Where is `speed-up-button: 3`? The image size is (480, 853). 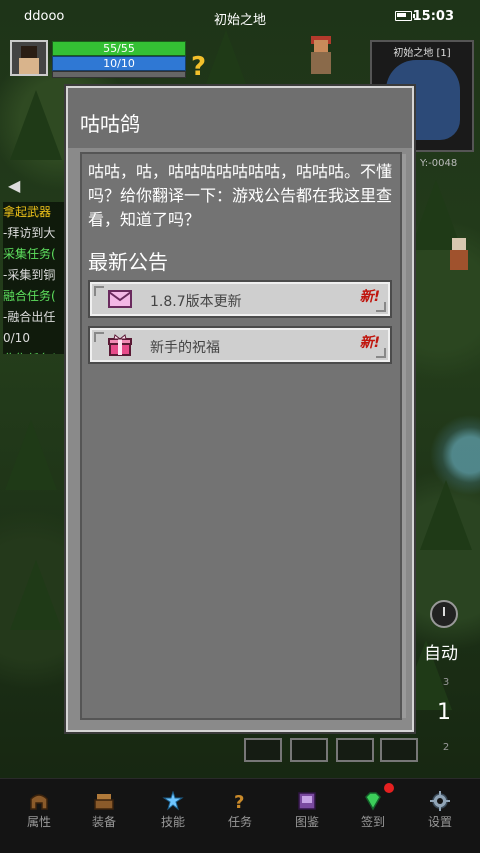
speed-up-button: 3 is located at coordinates (446, 684).